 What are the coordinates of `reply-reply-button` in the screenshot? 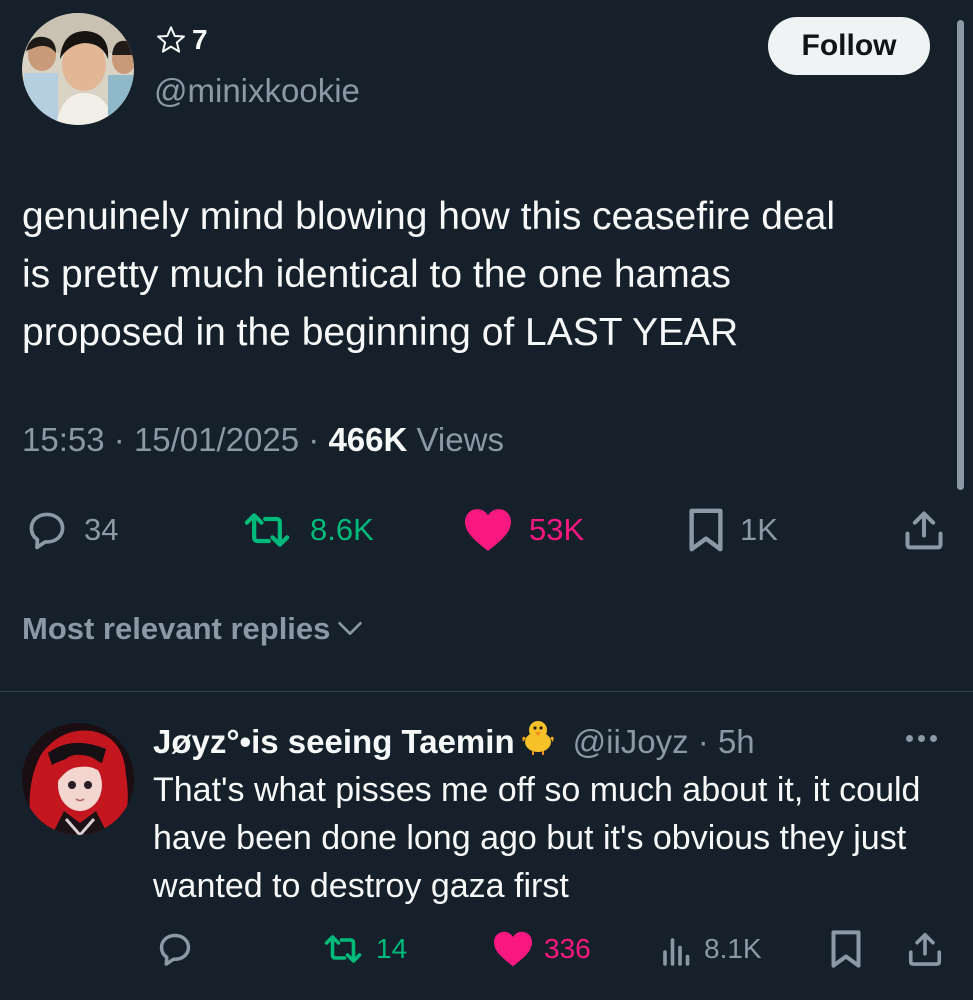 It's located at (175, 949).